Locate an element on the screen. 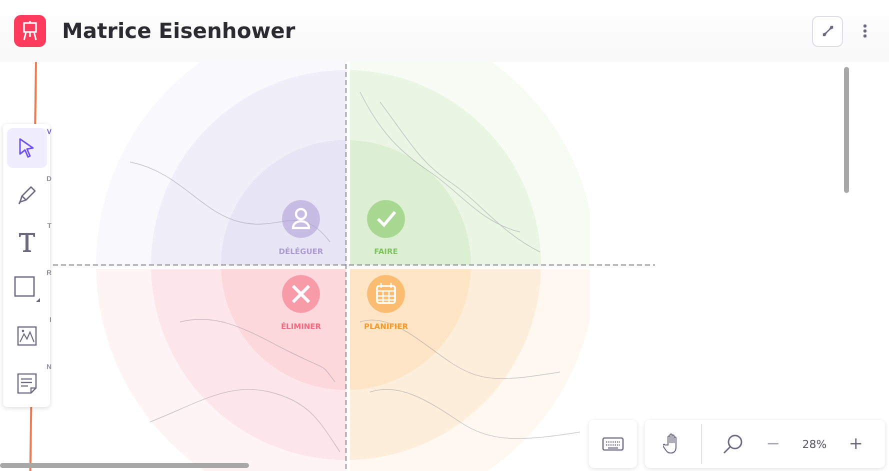 Image resolution: width=889 pixels, height=471 pixels. zoom-in-button: + is located at coordinates (855, 444).